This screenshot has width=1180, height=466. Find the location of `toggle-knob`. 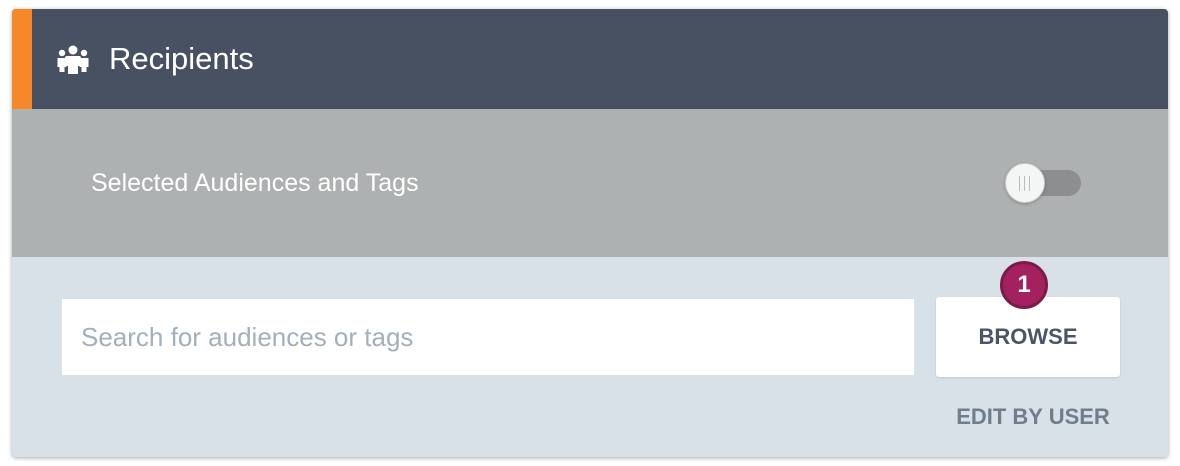

toggle-knob is located at coordinates (1025, 183).